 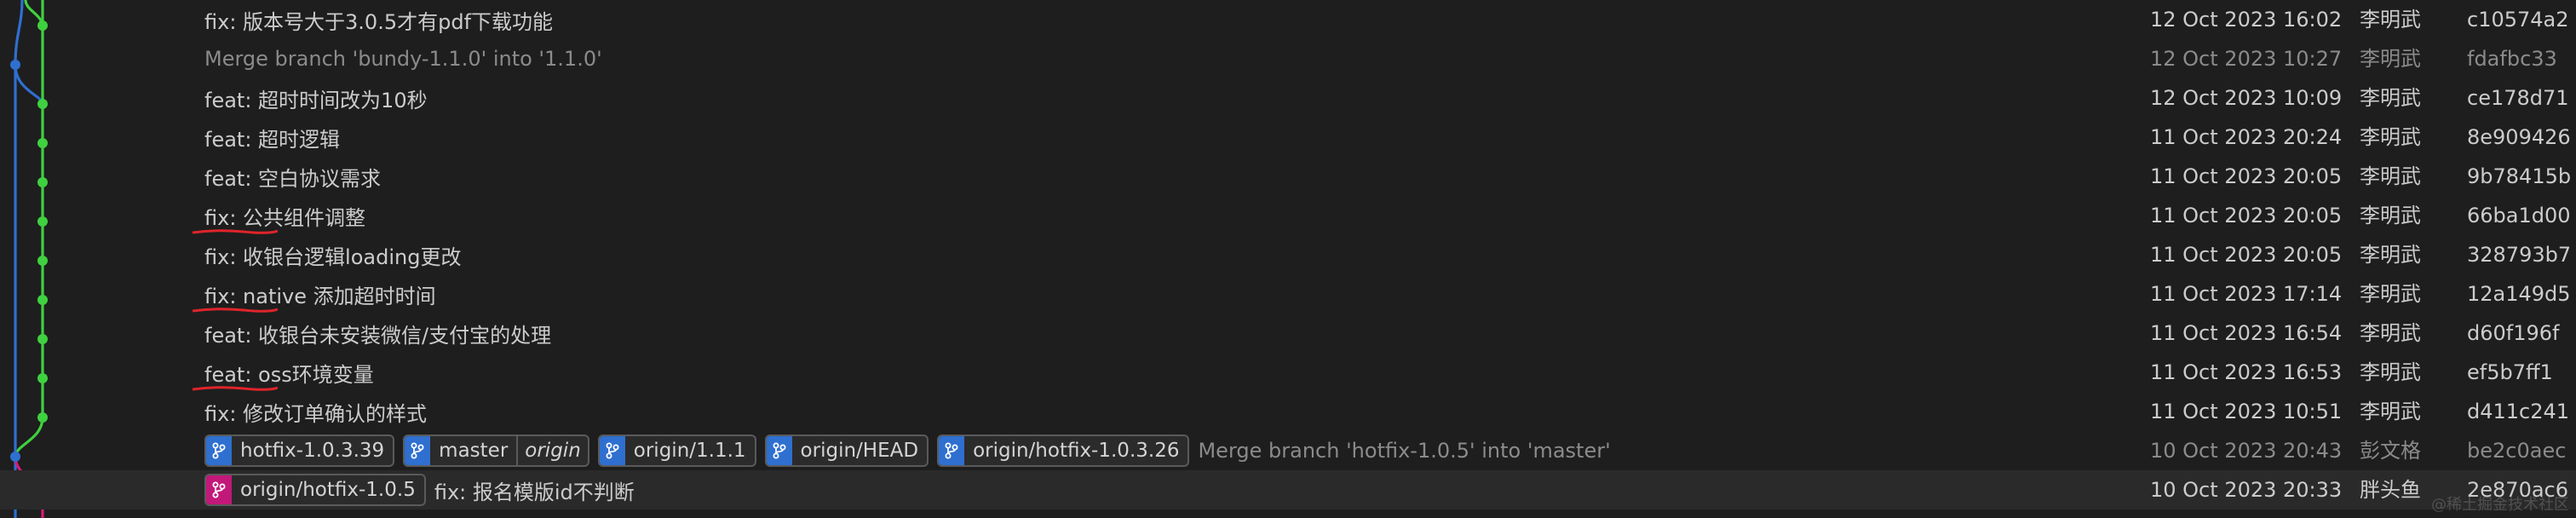 I want to click on commit-message-cell: origin/hotfix-1.0.5 fix: 报名模版id不判断, so click(x=420, y=490).